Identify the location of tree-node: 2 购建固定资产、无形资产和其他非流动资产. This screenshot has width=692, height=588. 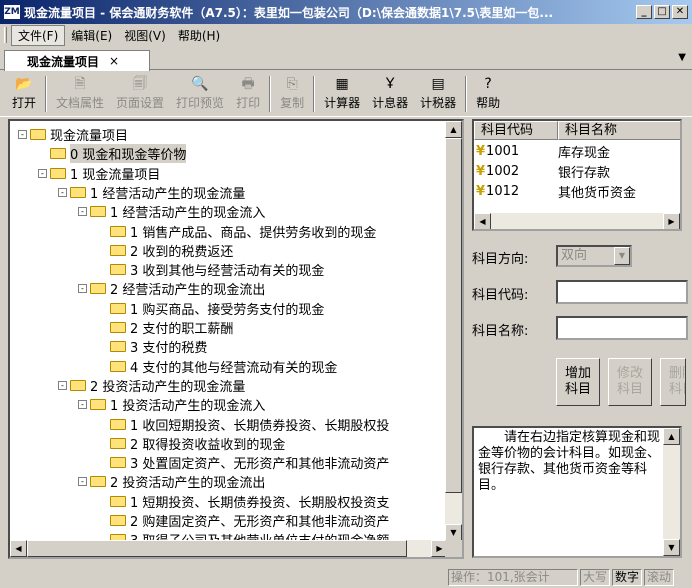
(243, 520).